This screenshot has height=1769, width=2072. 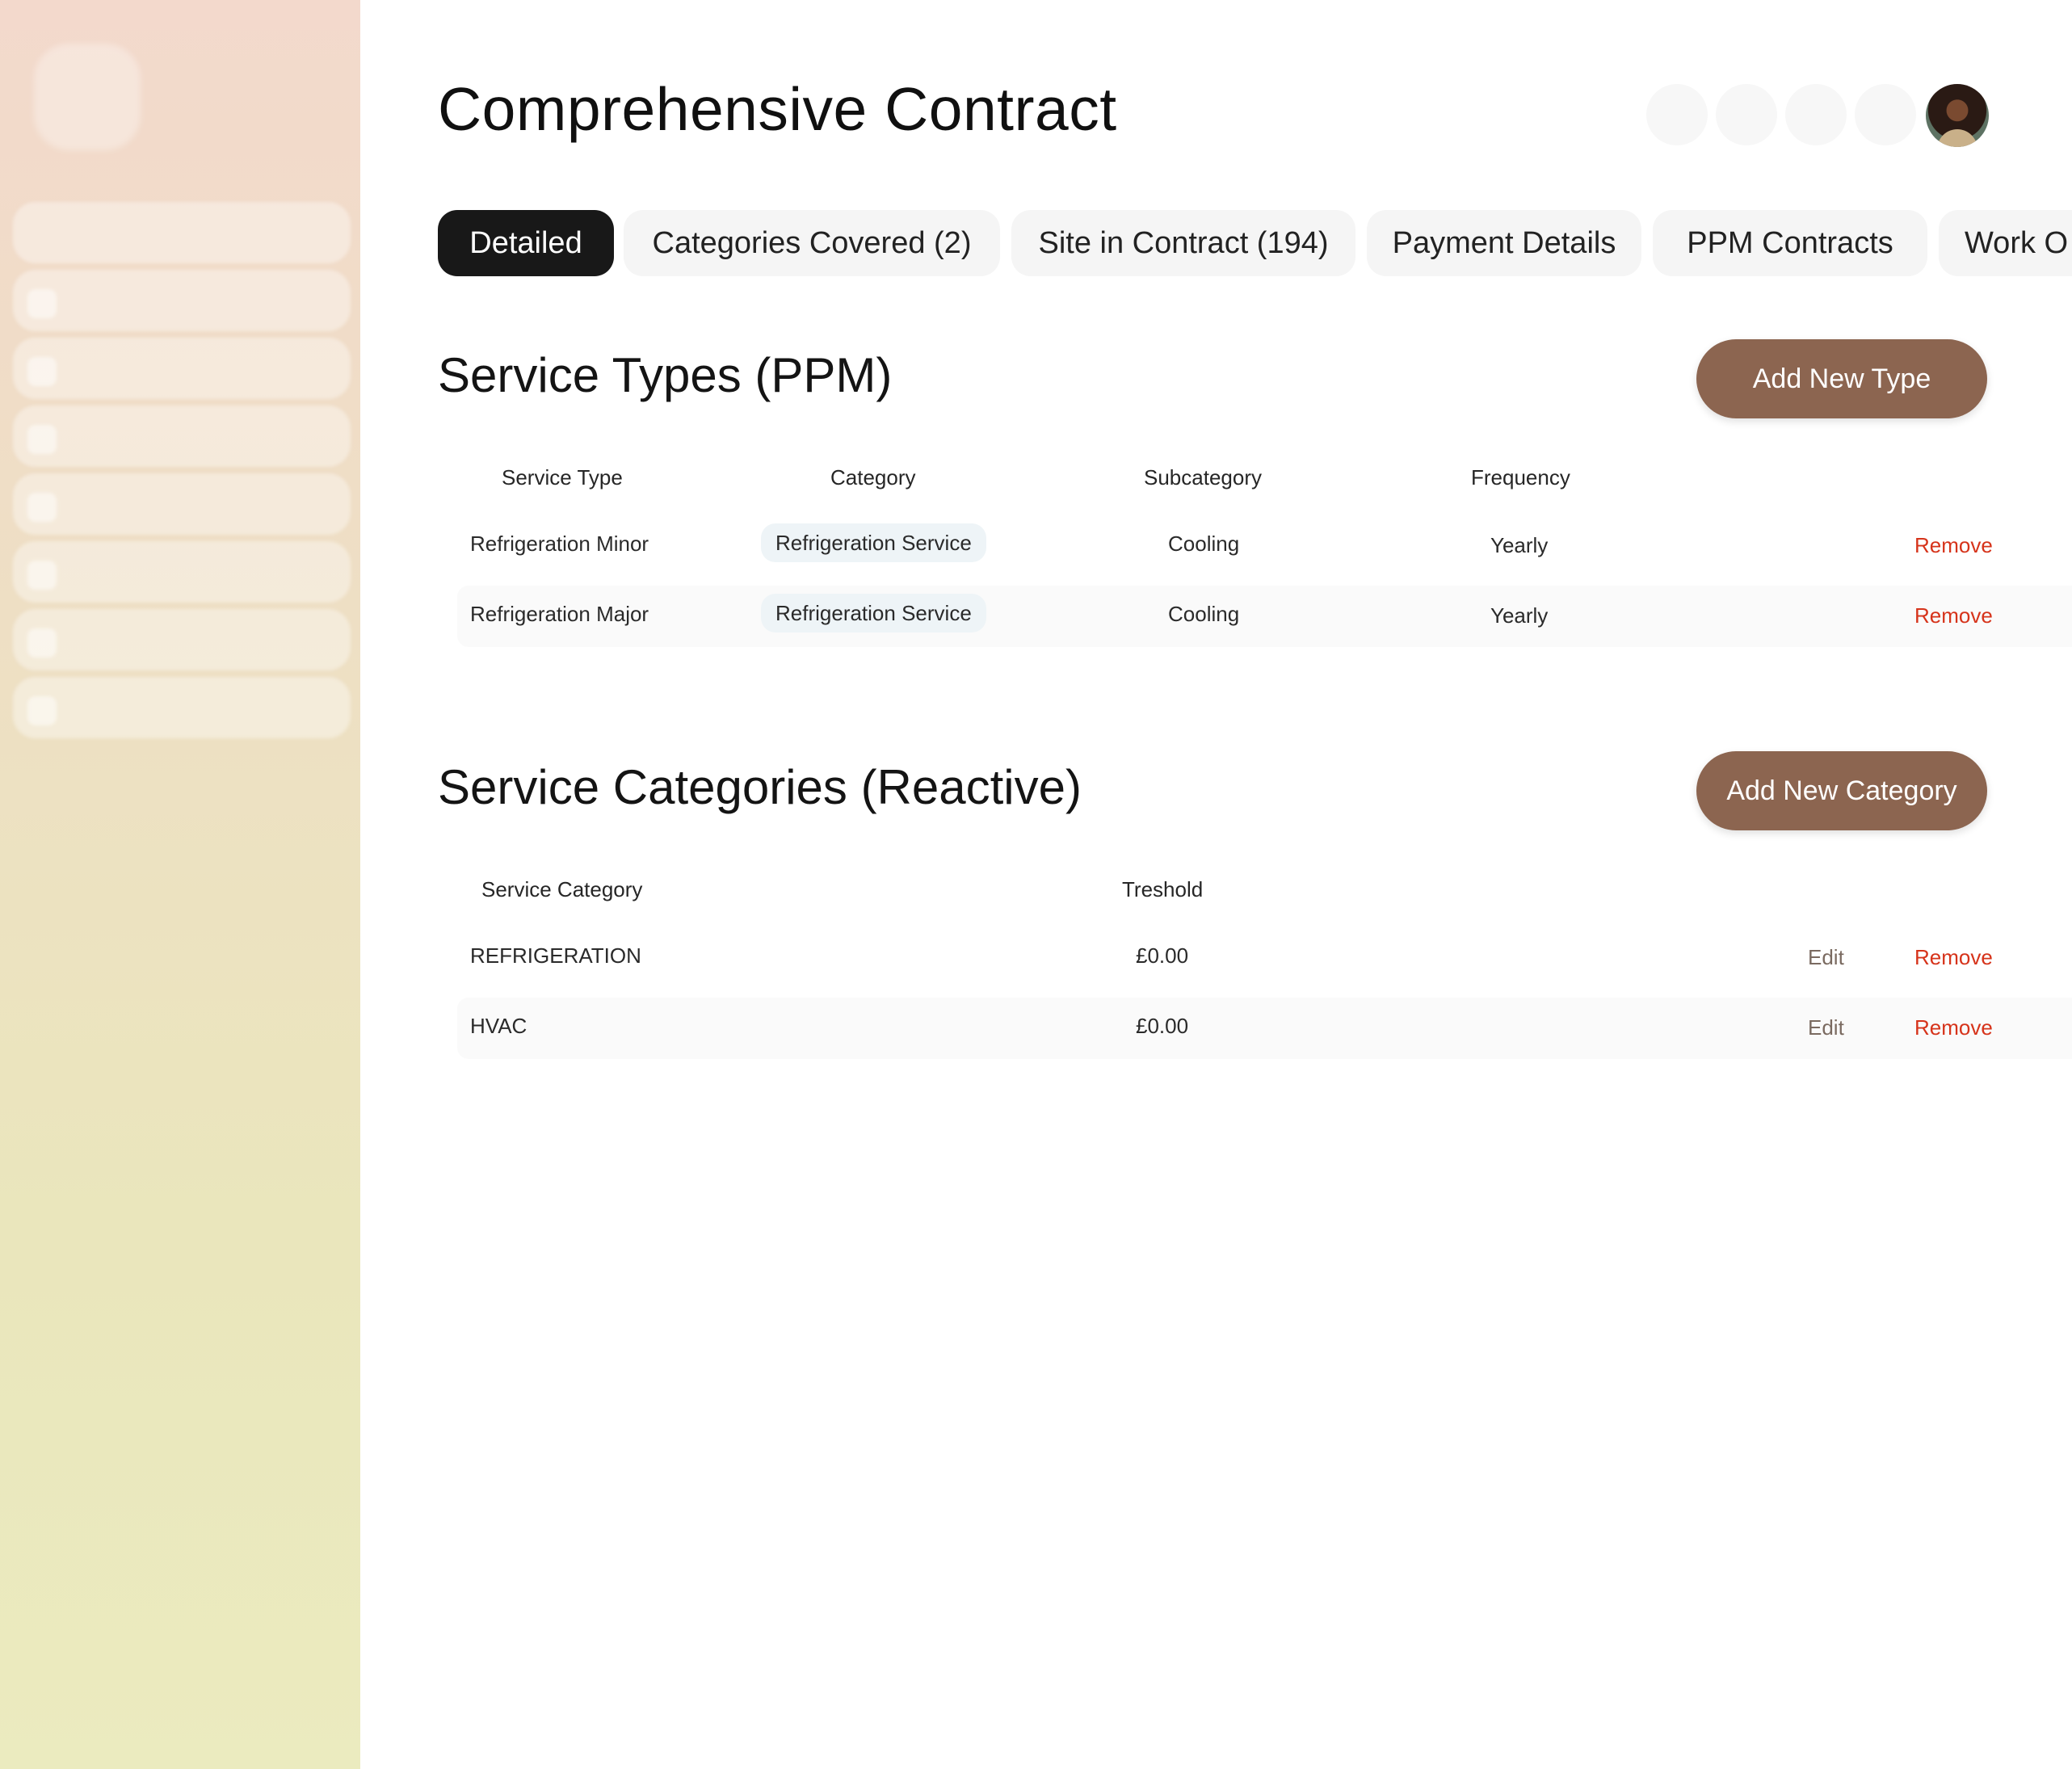 What do you see at coordinates (1957, 138) in the screenshot?
I see `avatar-shirt` at bounding box center [1957, 138].